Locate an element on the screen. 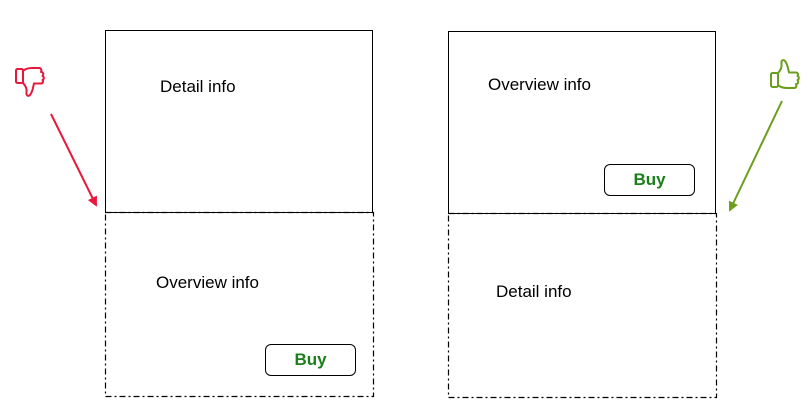 The image size is (808, 418). good-arrow is located at coordinates (755, 156).